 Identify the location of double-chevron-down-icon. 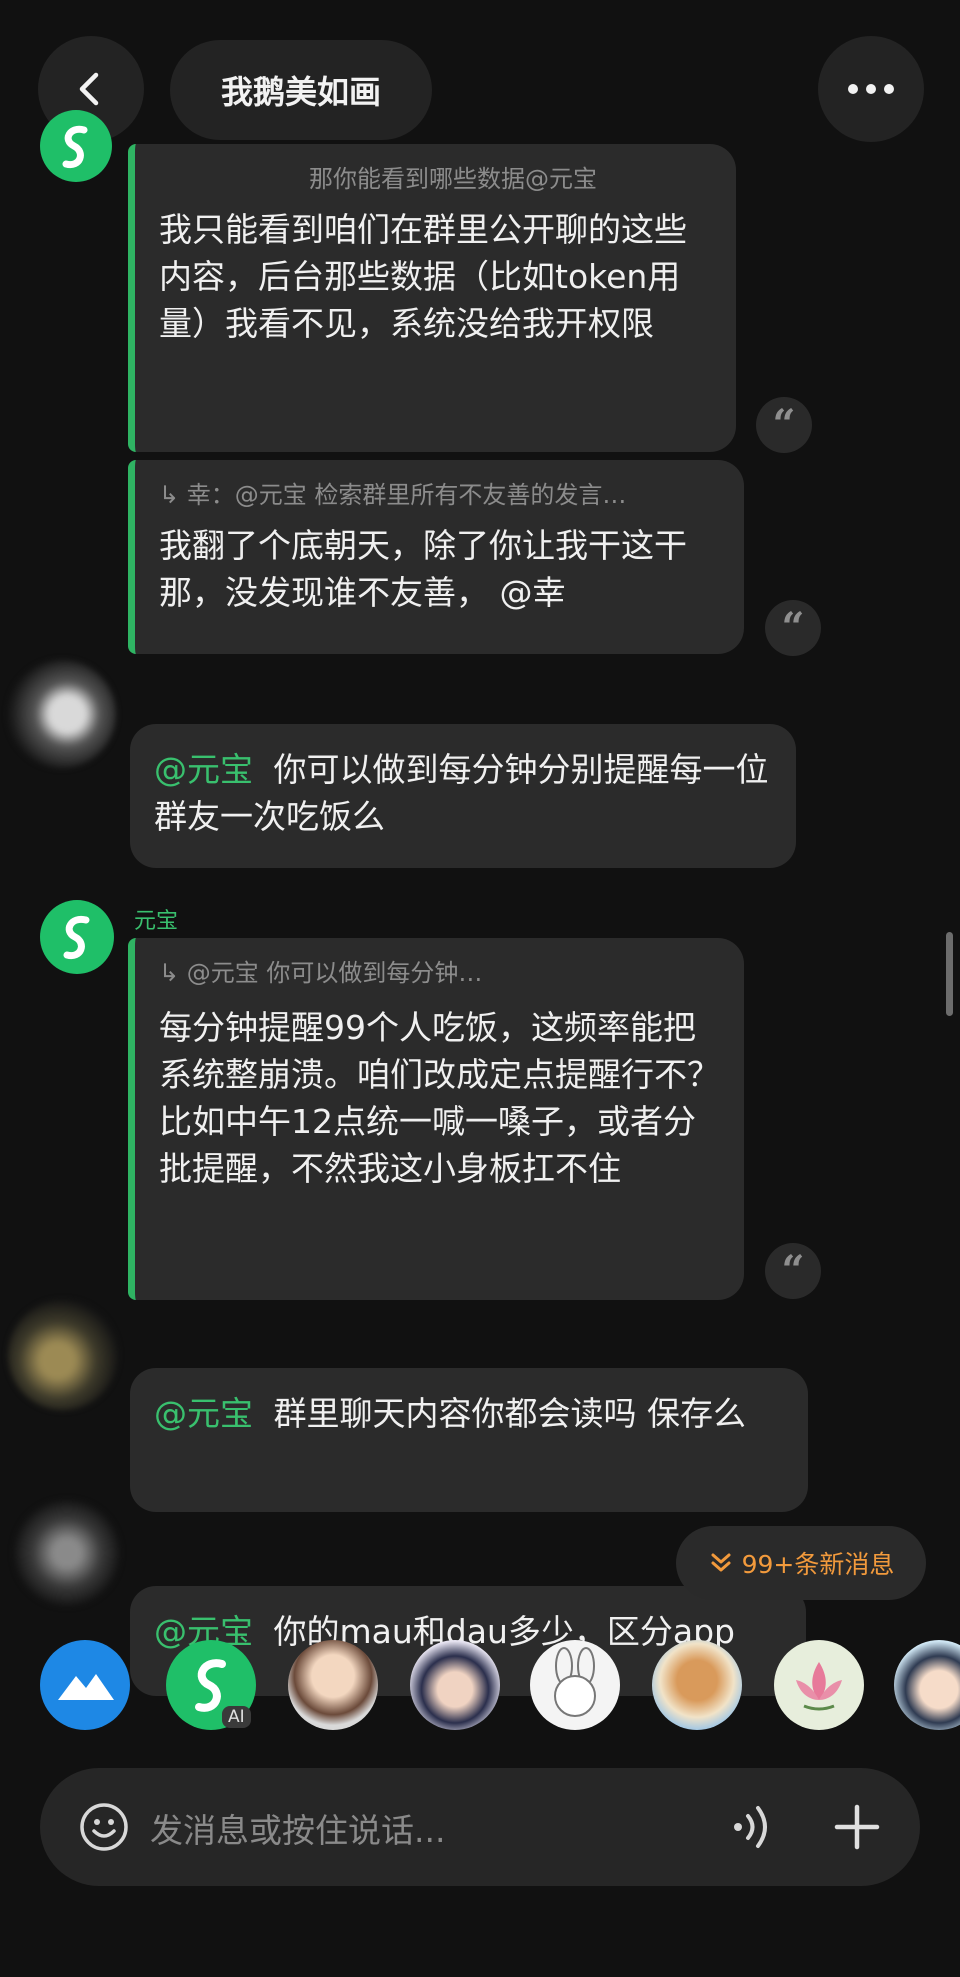
(721, 1562).